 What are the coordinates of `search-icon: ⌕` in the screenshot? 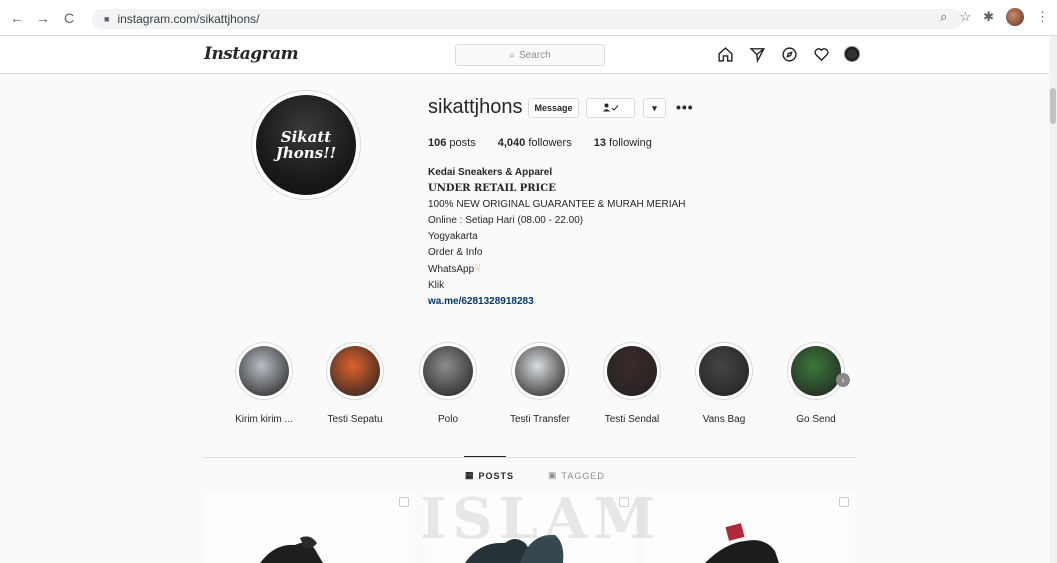 It's located at (512, 55).